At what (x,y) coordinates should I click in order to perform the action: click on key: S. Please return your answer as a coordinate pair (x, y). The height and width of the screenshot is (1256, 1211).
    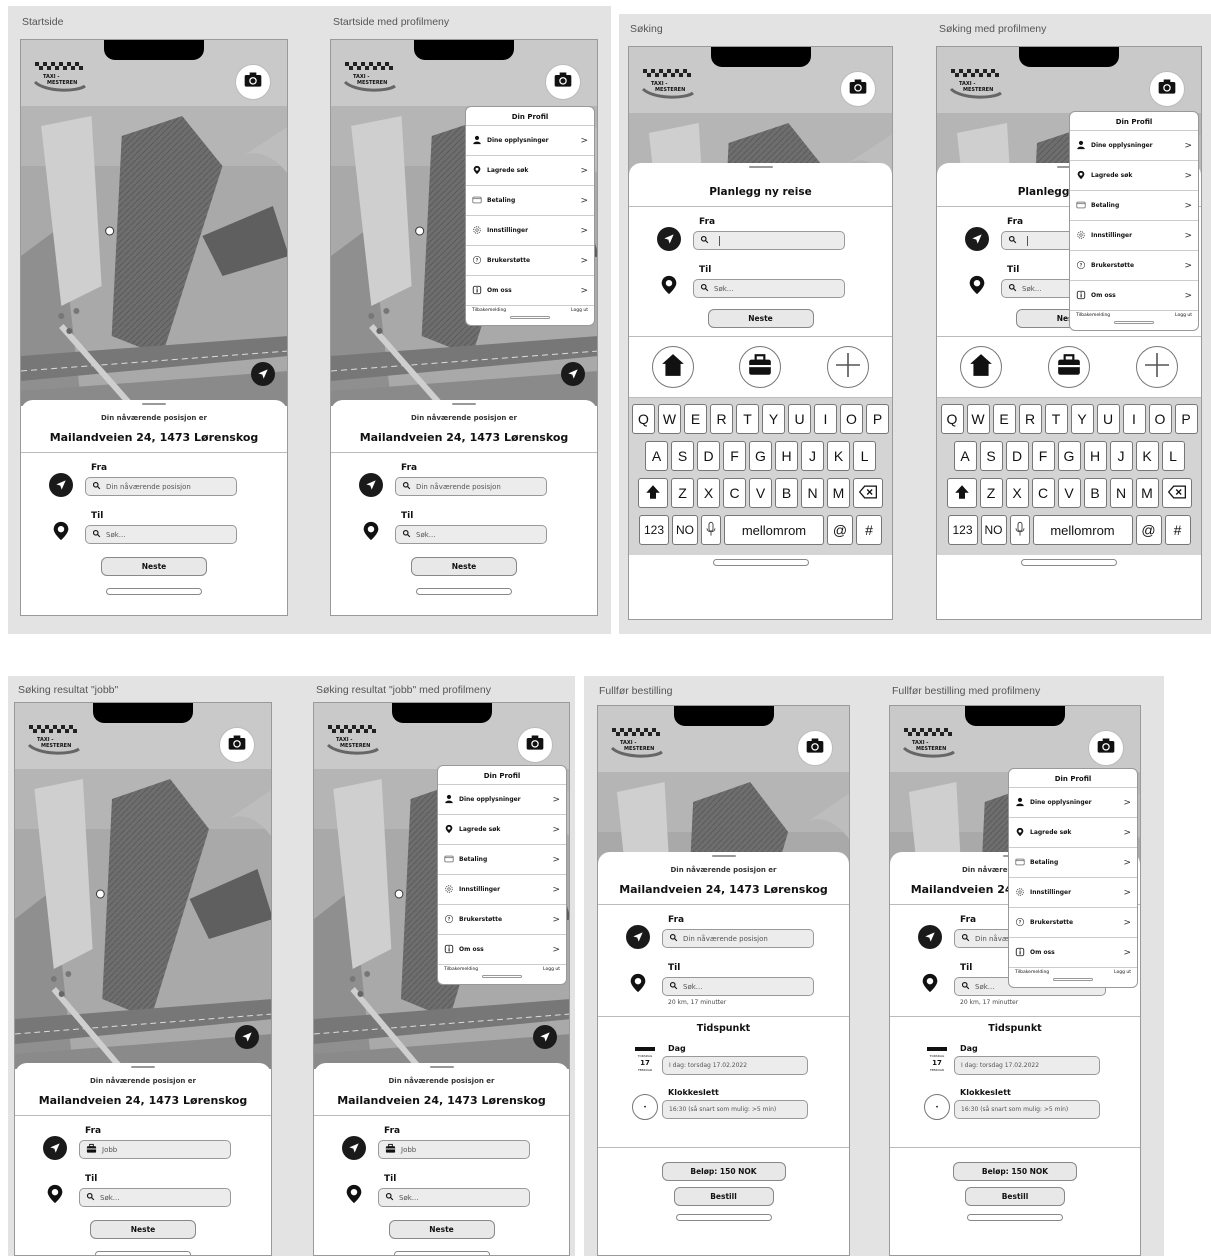
    Looking at the image, I should click on (991, 456).